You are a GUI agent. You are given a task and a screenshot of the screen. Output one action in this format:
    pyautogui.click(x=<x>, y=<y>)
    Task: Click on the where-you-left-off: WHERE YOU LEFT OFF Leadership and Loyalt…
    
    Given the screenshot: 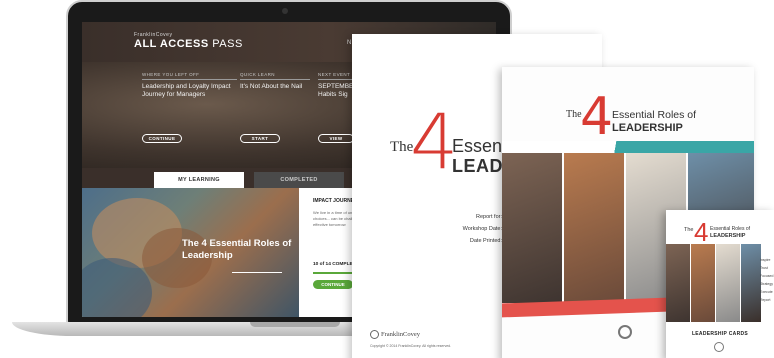 What is the action you would take?
    pyautogui.click(x=189, y=85)
    